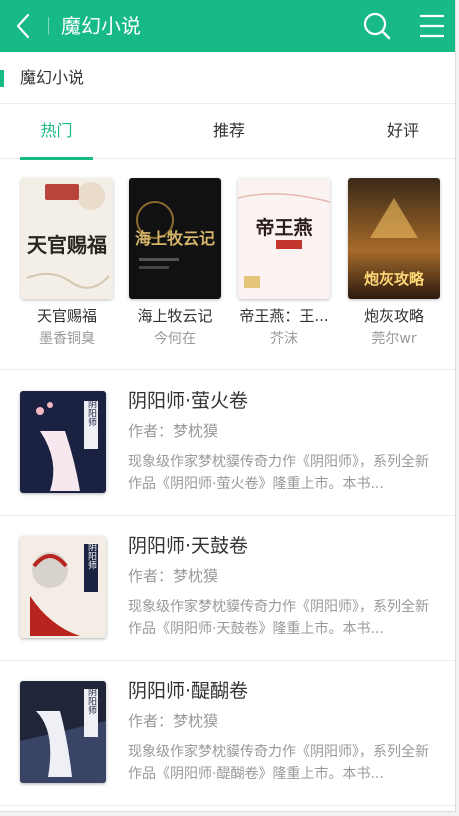 The width and height of the screenshot is (459, 816). What do you see at coordinates (393, 316) in the screenshot?
I see `book-title: 炮灰攻略` at bounding box center [393, 316].